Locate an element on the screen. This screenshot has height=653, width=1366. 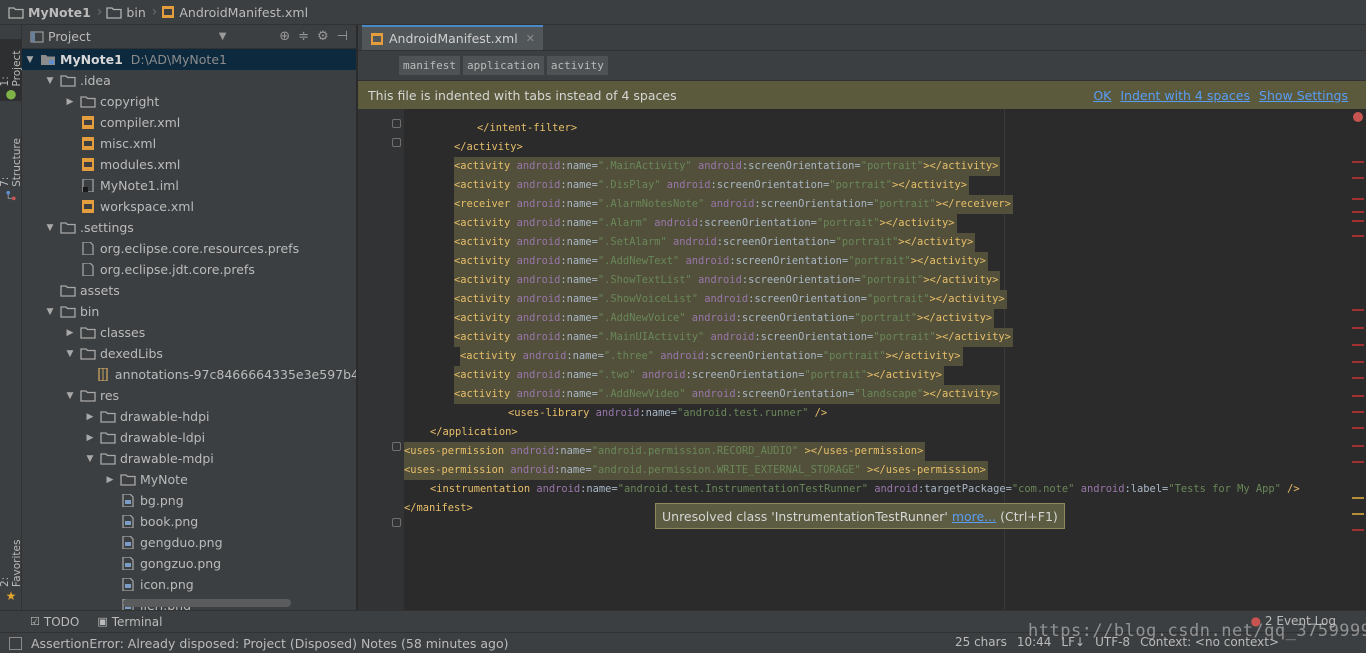
terminal-tab: ▣ Terminal is located at coordinates (129, 622).